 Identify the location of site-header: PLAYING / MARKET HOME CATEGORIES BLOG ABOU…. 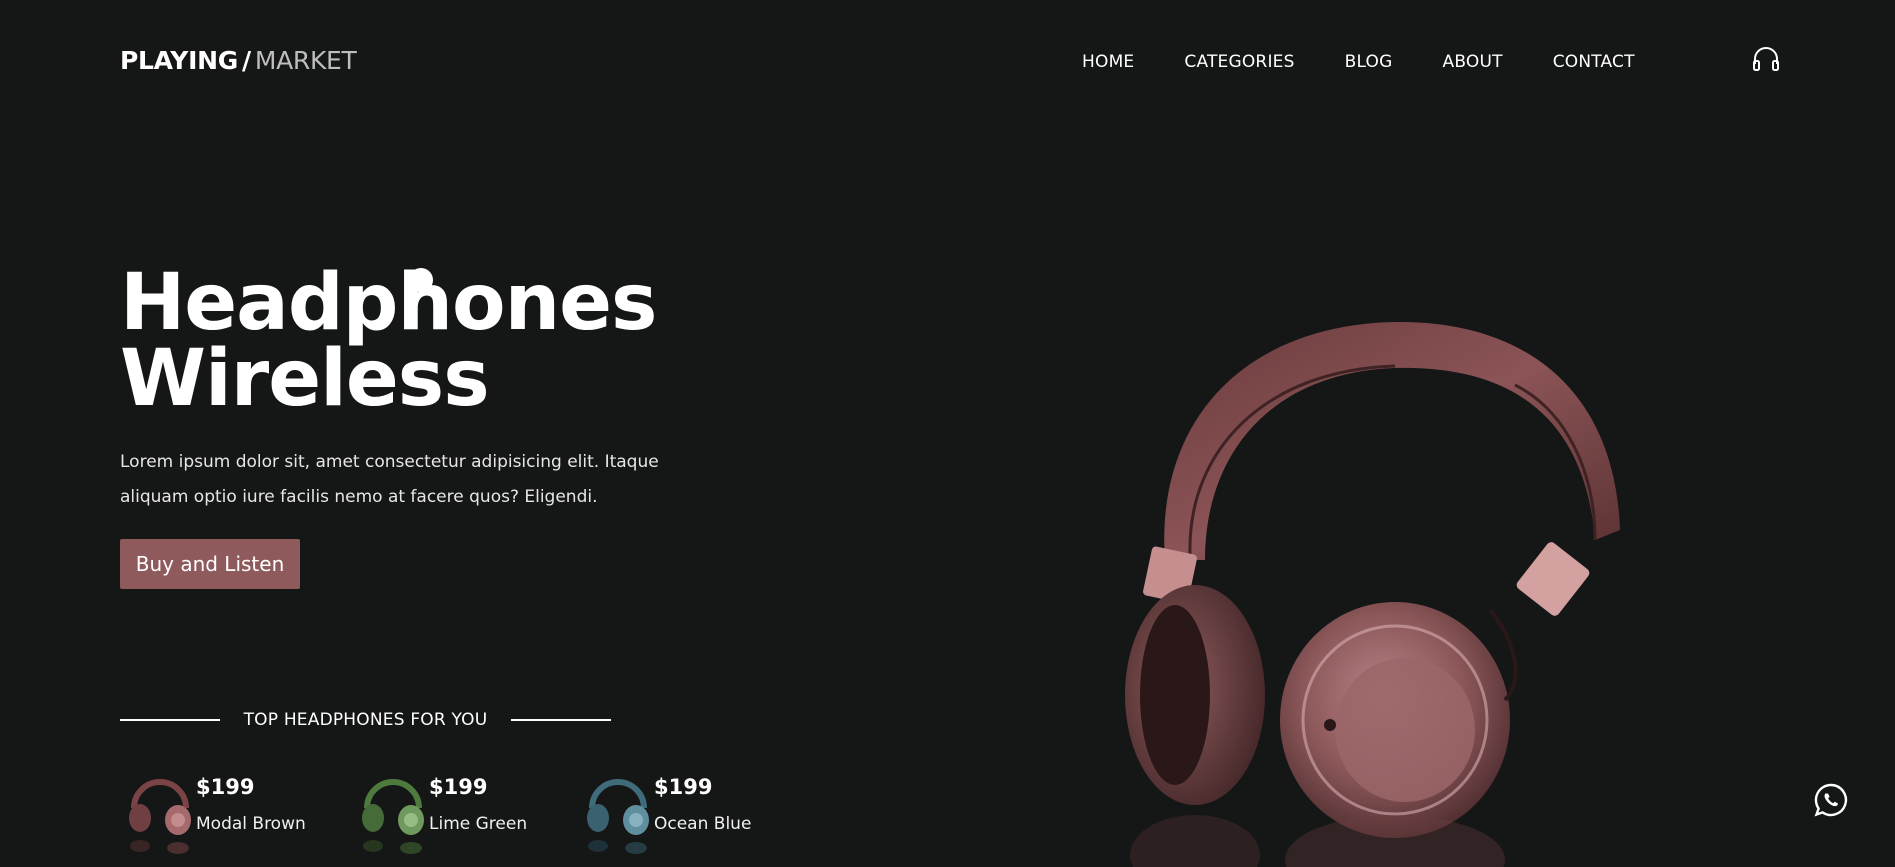
(947, 61).